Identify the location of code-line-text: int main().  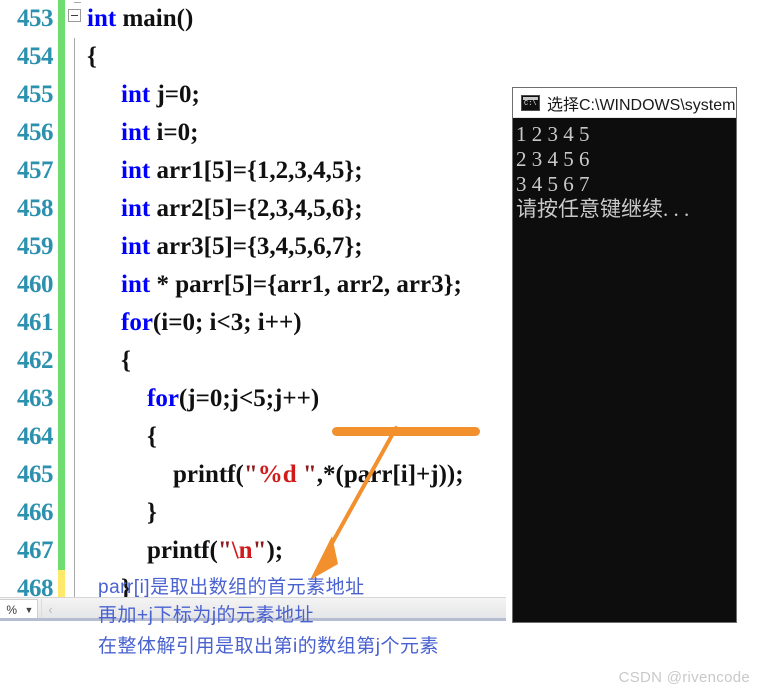
(140, 18).